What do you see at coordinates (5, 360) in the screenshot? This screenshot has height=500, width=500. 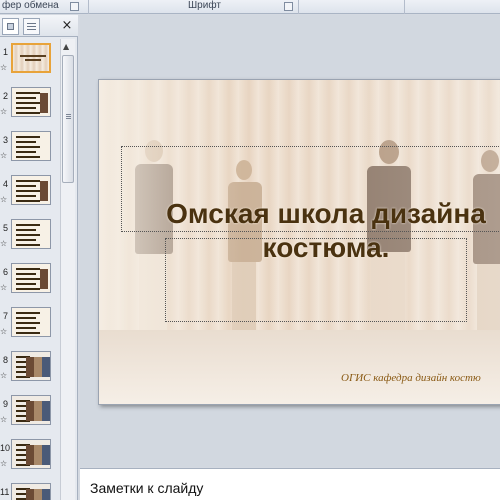 I see `slide-number: 8` at bounding box center [5, 360].